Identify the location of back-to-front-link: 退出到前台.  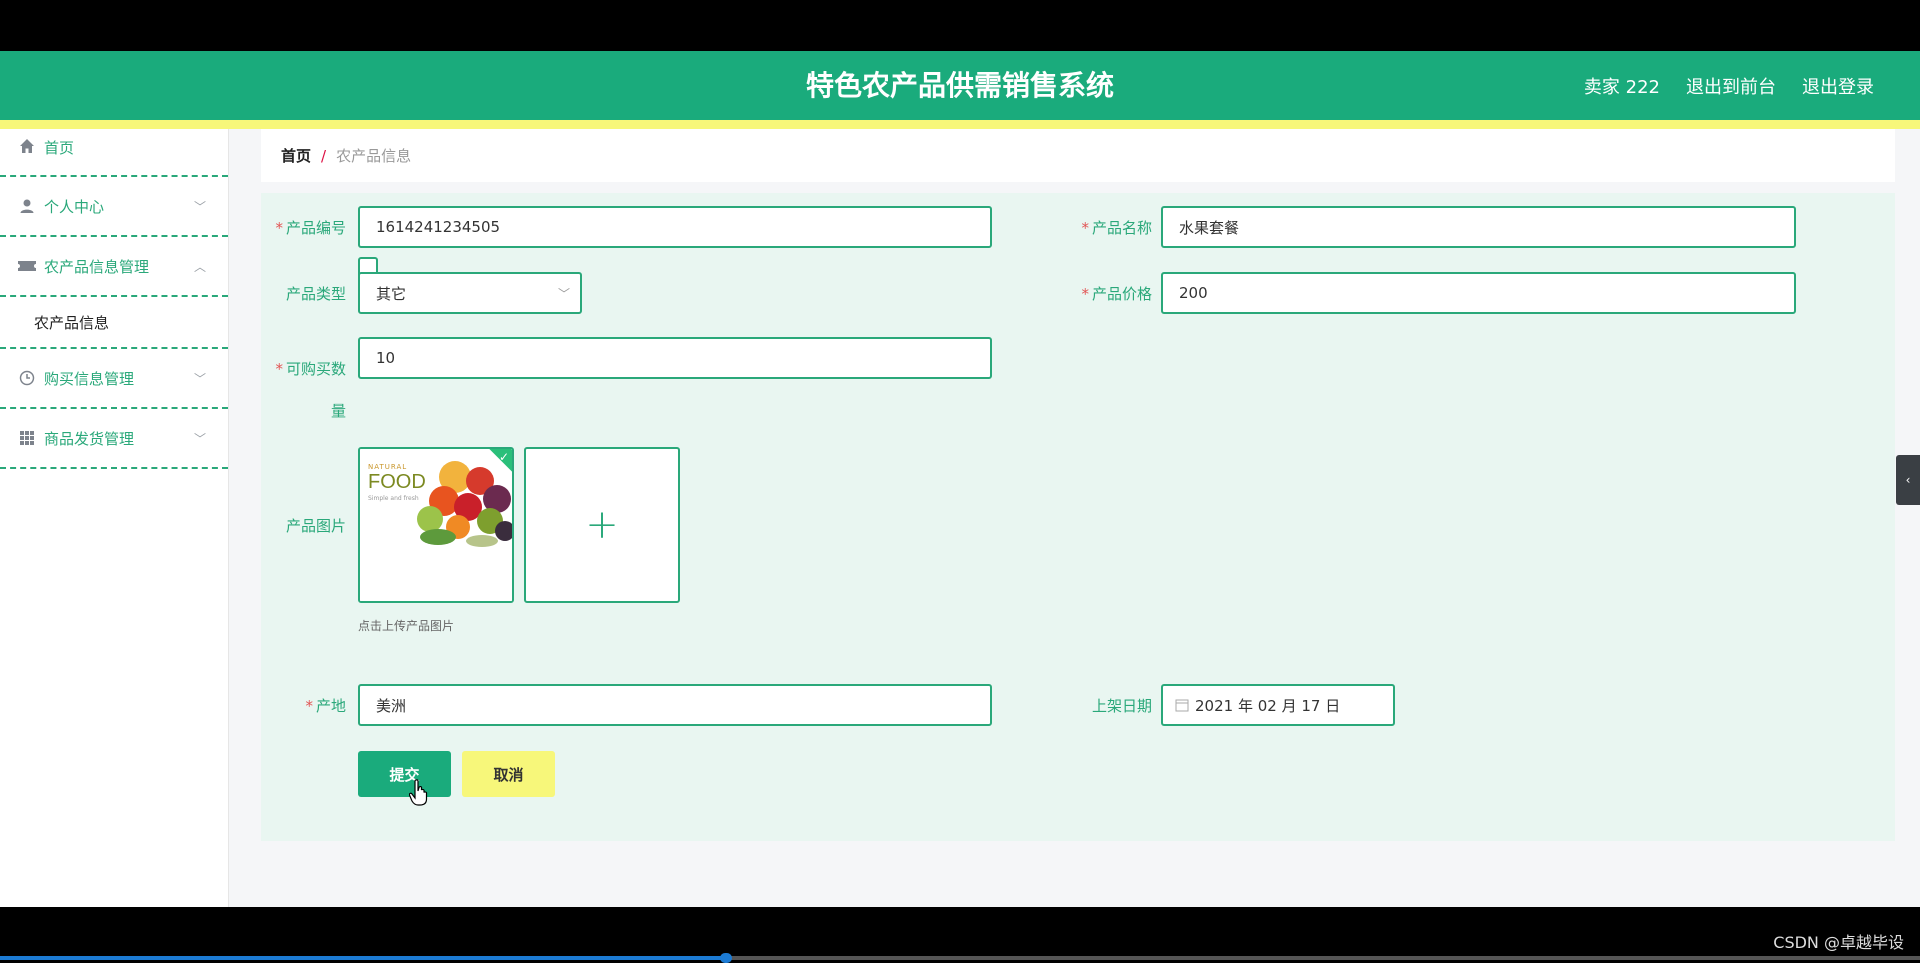
(1731, 86).